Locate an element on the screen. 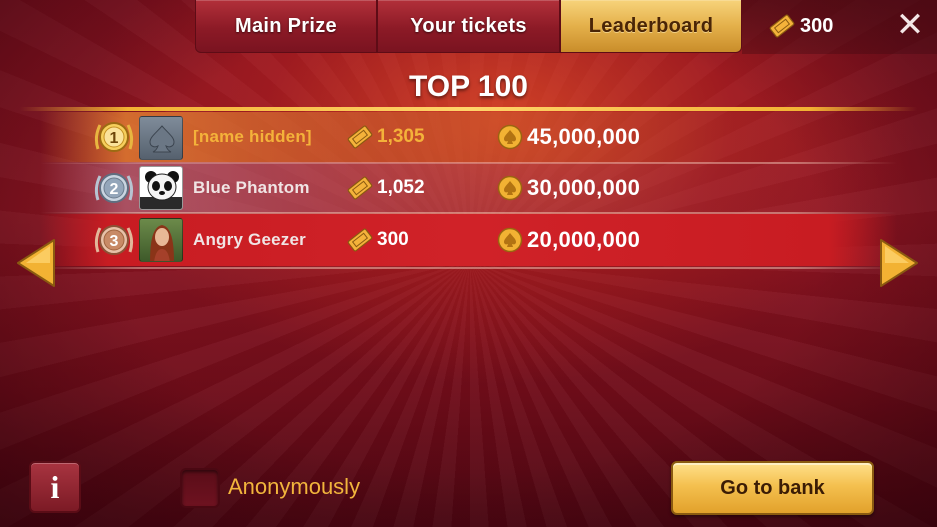 Image resolution: width=937 pixels, height=527 pixels. info-icon: i is located at coordinates (55, 486).